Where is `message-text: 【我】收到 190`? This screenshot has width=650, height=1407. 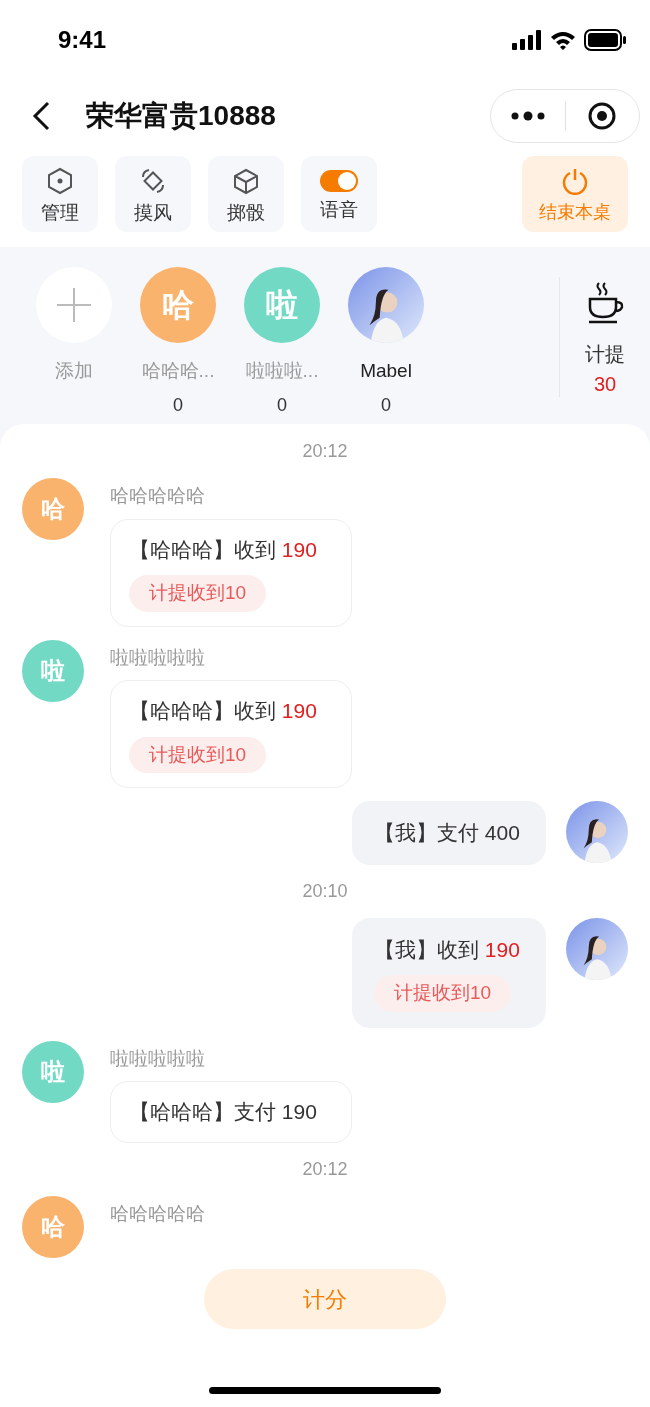 message-text: 【我】收到 190 is located at coordinates (447, 949).